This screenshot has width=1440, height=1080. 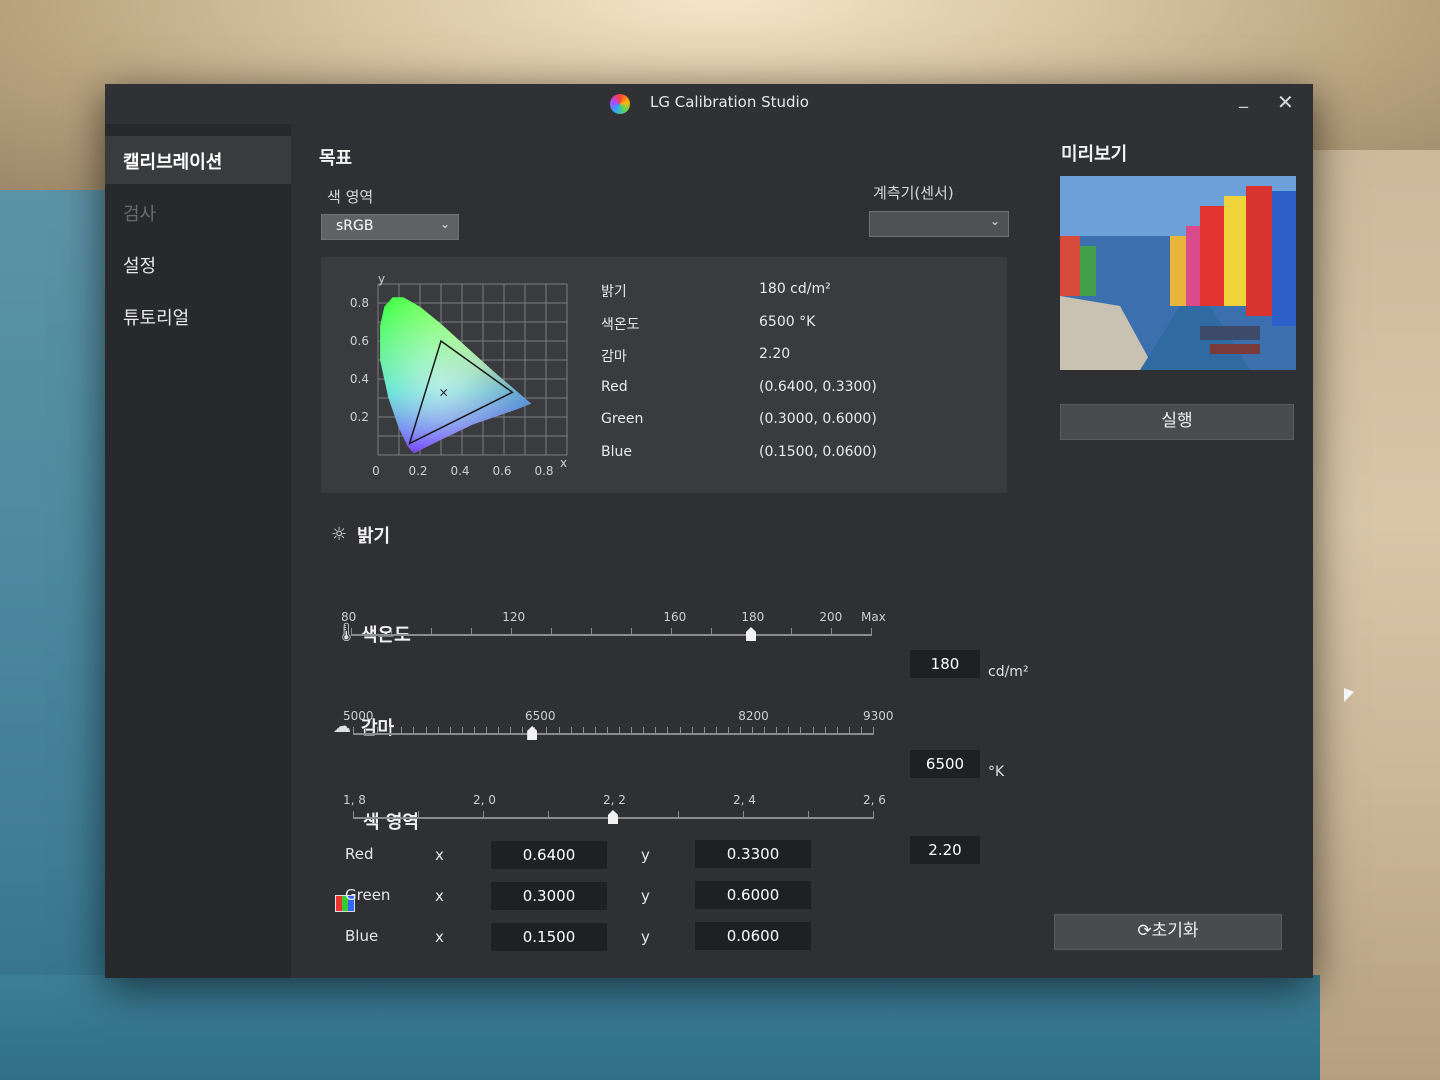 What do you see at coordinates (874, 800) in the screenshot?
I see `slider-tick-label: 2, 6` at bounding box center [874, 800].